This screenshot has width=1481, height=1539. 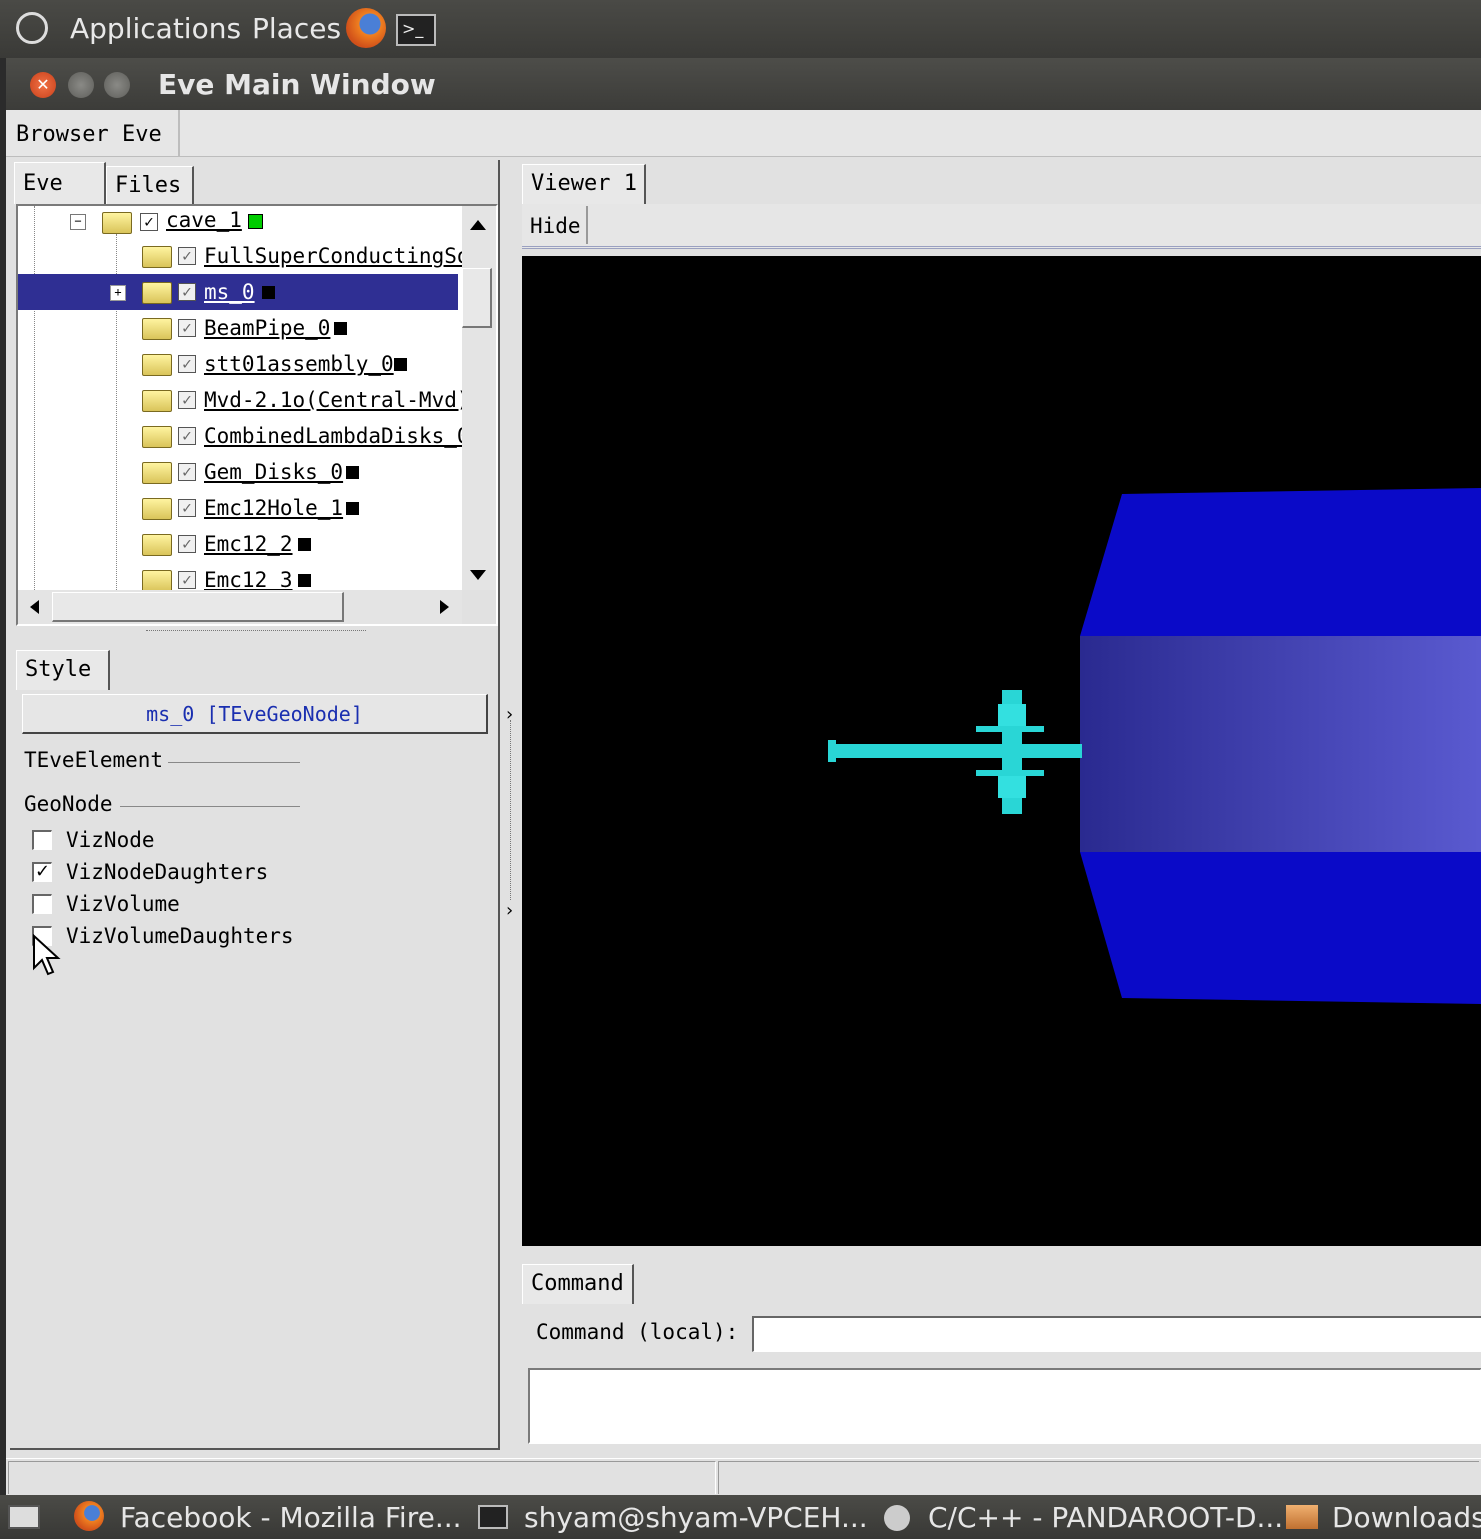 I want to click on tree-horizontal-scrollbar, so click(x=240, y=607).